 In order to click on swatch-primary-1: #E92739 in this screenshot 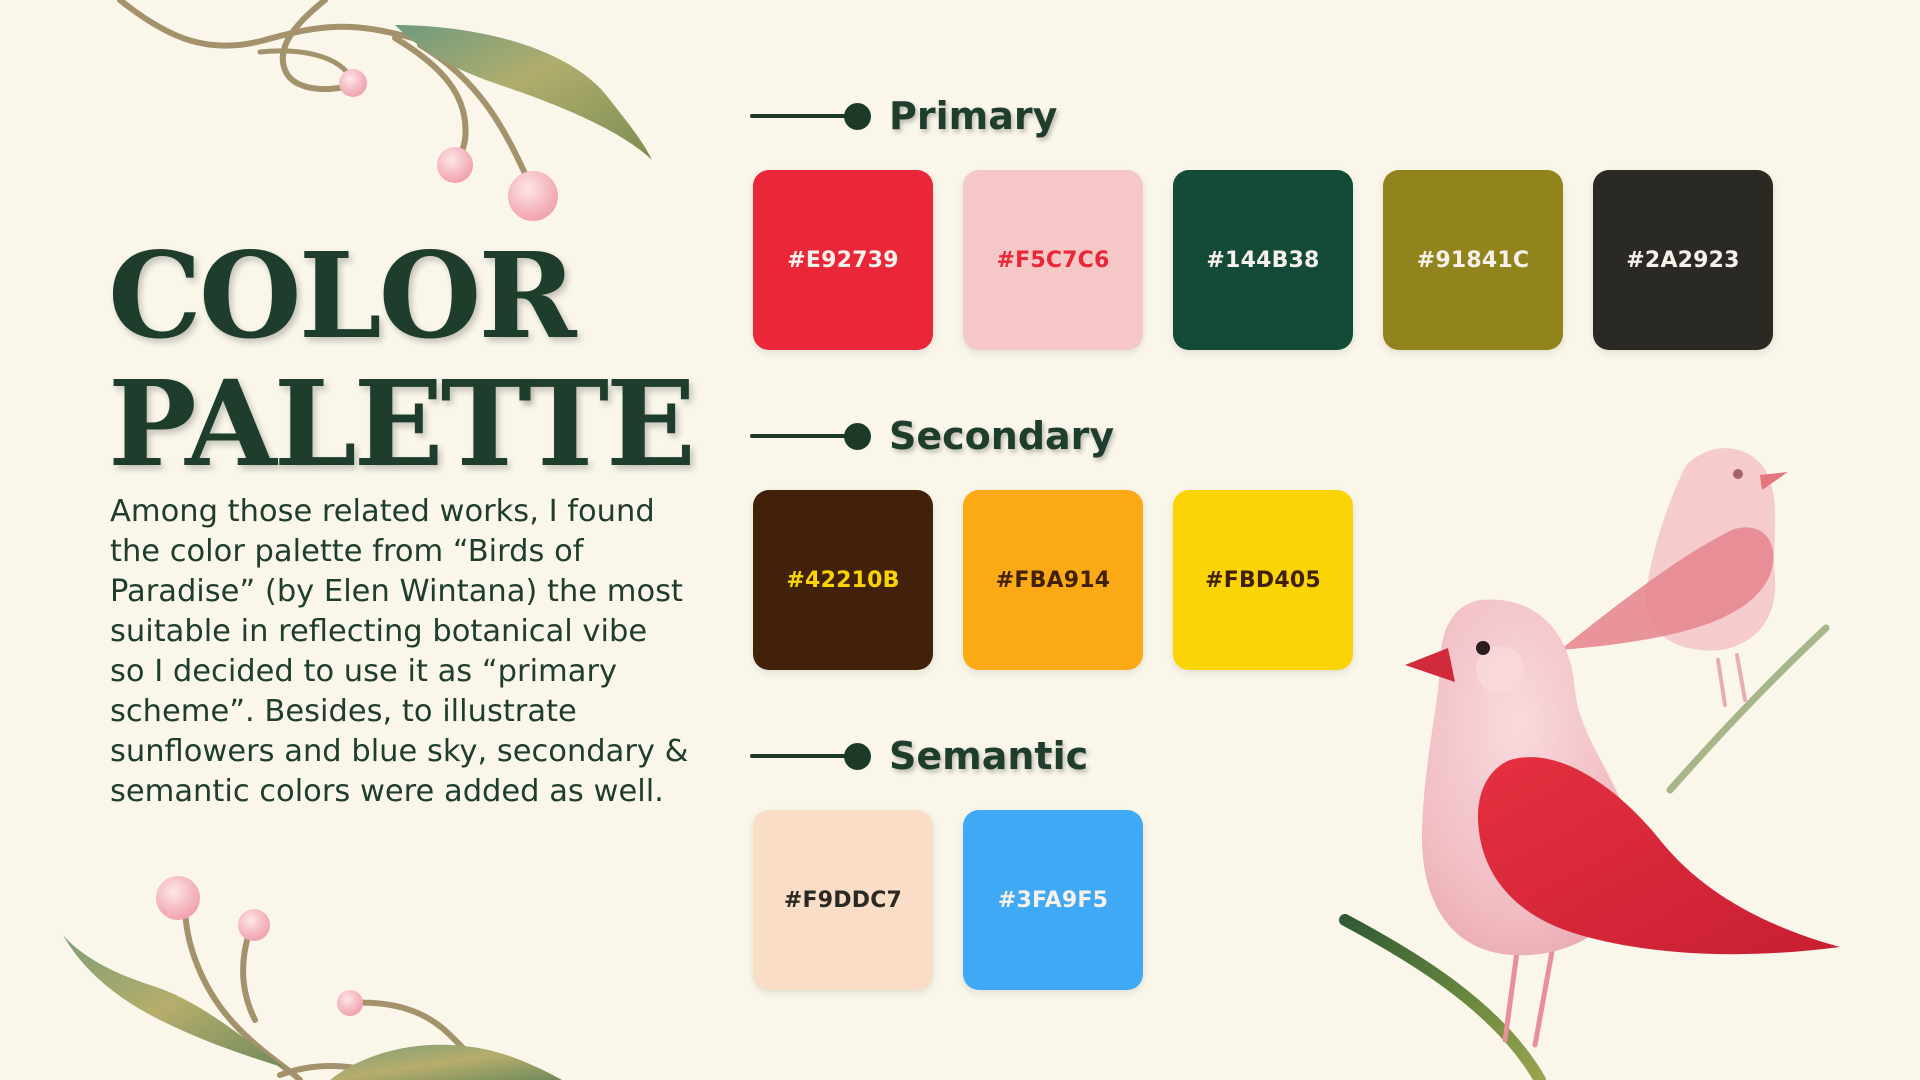, I will do `click(843, 260)`.